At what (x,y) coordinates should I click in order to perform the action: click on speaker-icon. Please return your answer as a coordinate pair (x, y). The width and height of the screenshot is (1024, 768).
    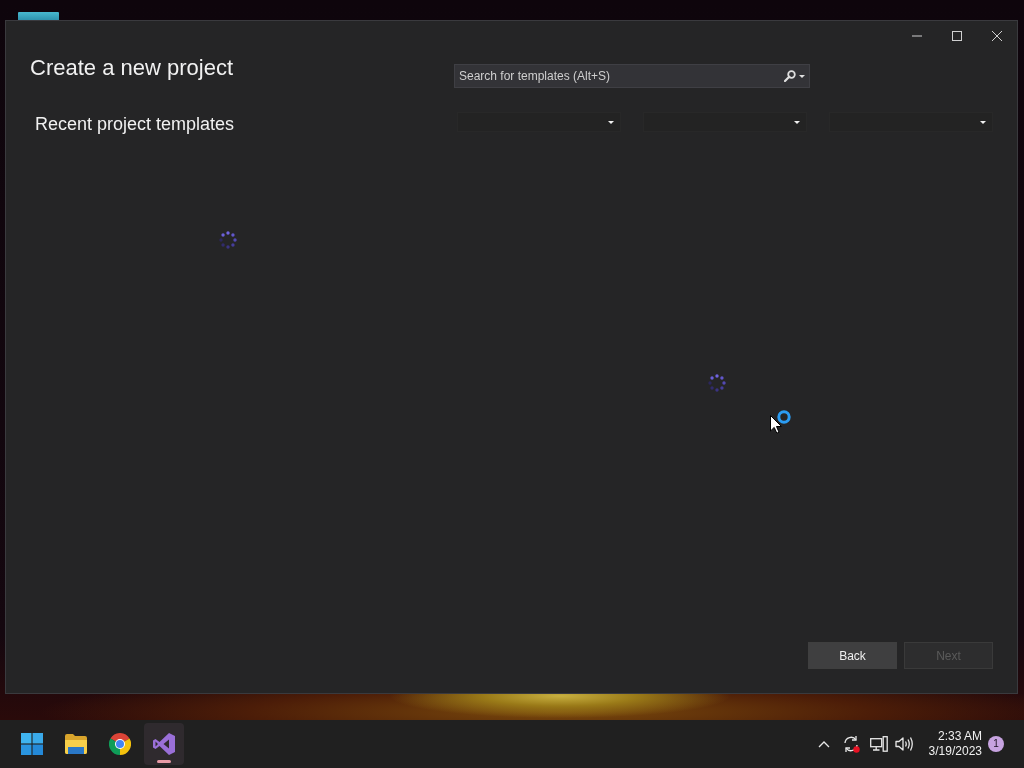
    Looking at the image, I should click on (903, 744).